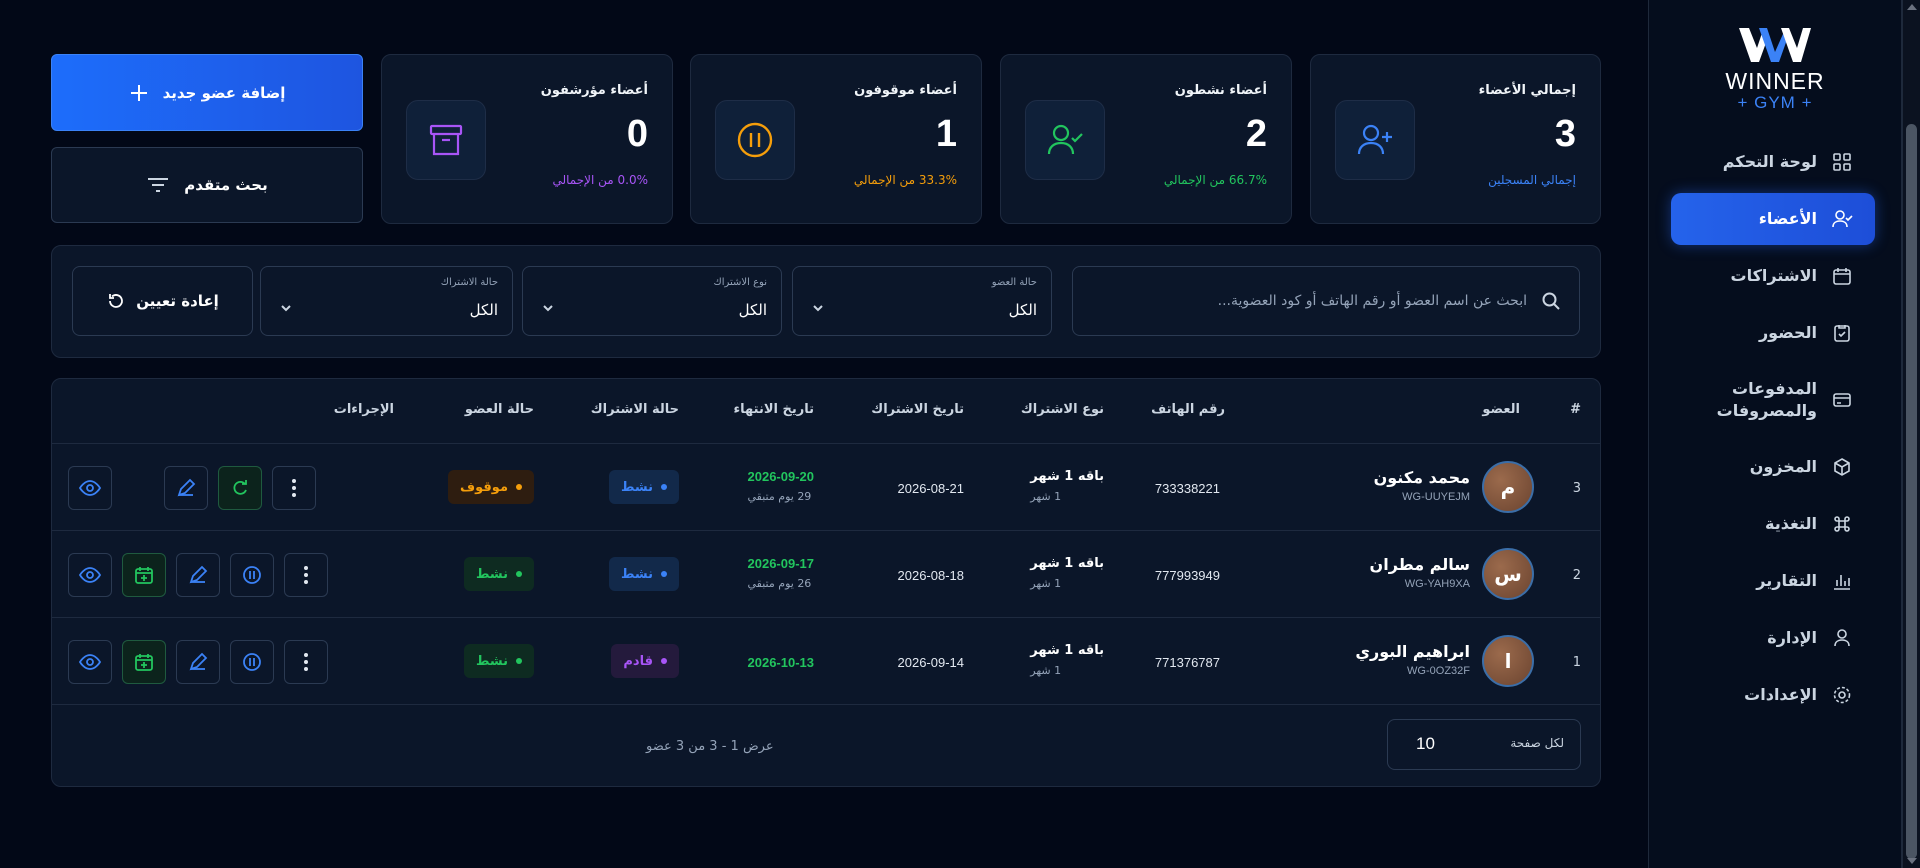 The height and width of the screenshot is (868, 1920). I want to click on bar-chart-icon, so click(1842, 581).